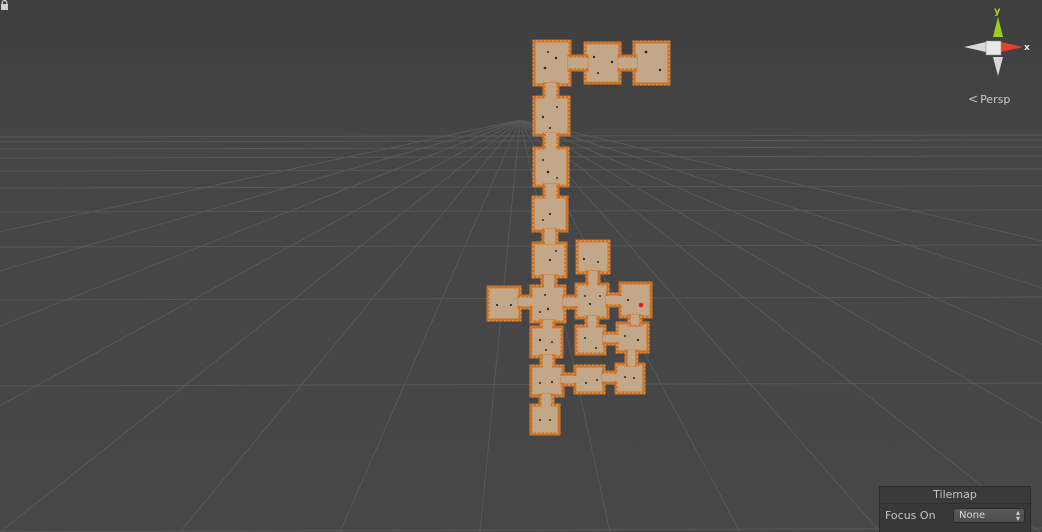 This screenshot has width=1042, height=532. Describe the element at coordinates (1017, 515) in the screenshot. I see `dropdown-arrows-icon: ▴ ▾` at that location.